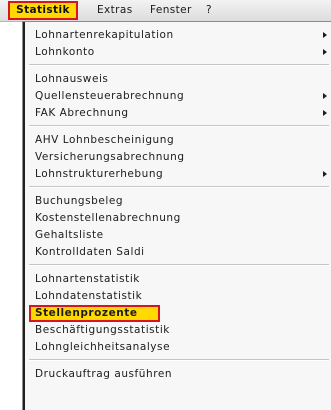 Image resolution: width=331 pixels, height=410 pixels. I want to click on menu-item-label: Lohngleichheitsanalyse, so click(103, 347).